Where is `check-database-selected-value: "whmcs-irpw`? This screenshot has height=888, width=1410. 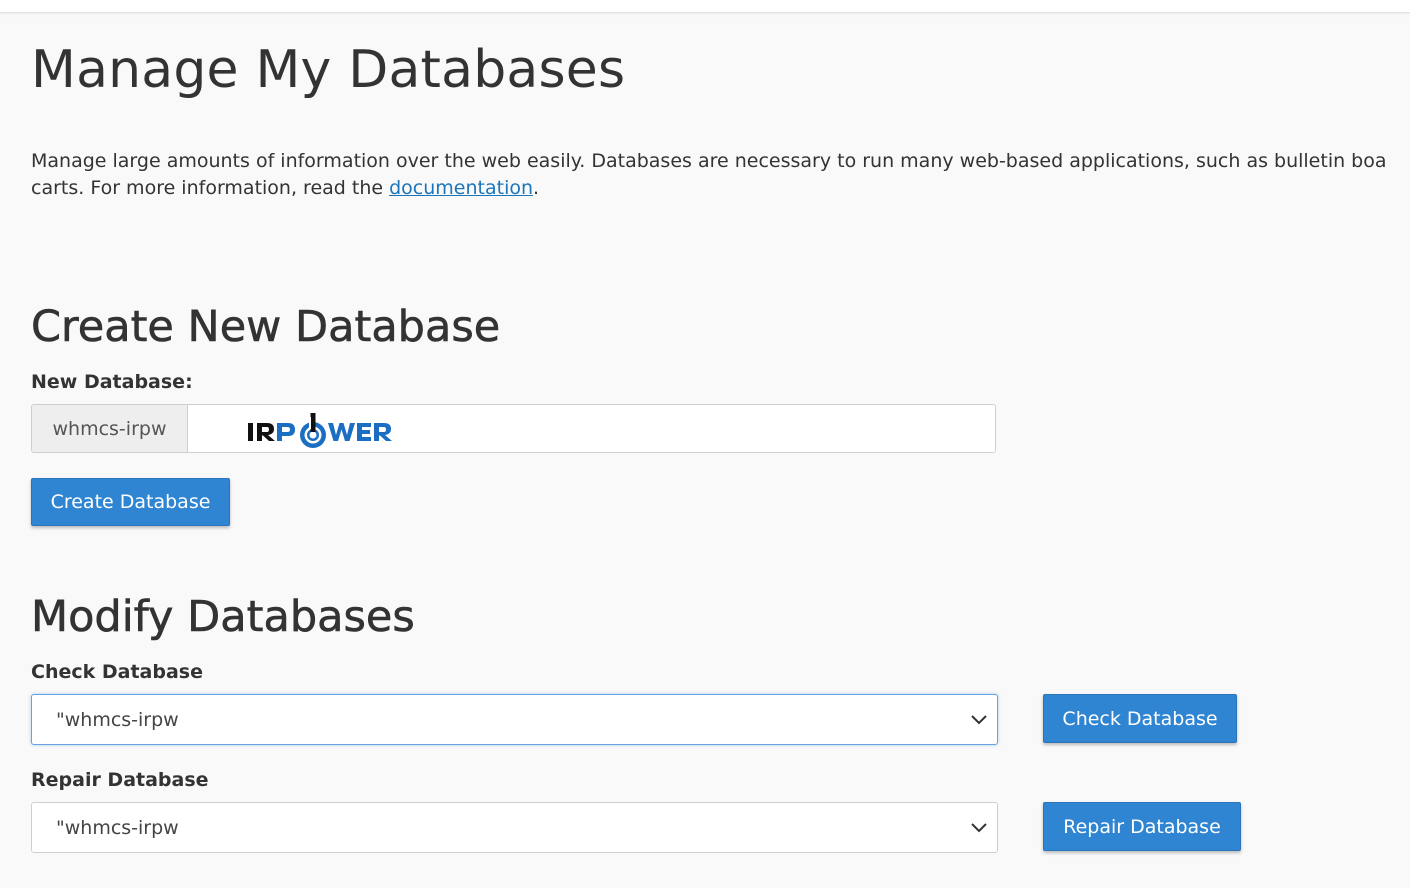 check-database-selected-value: "whmcs-irpw is located at coordinates (117, 719).